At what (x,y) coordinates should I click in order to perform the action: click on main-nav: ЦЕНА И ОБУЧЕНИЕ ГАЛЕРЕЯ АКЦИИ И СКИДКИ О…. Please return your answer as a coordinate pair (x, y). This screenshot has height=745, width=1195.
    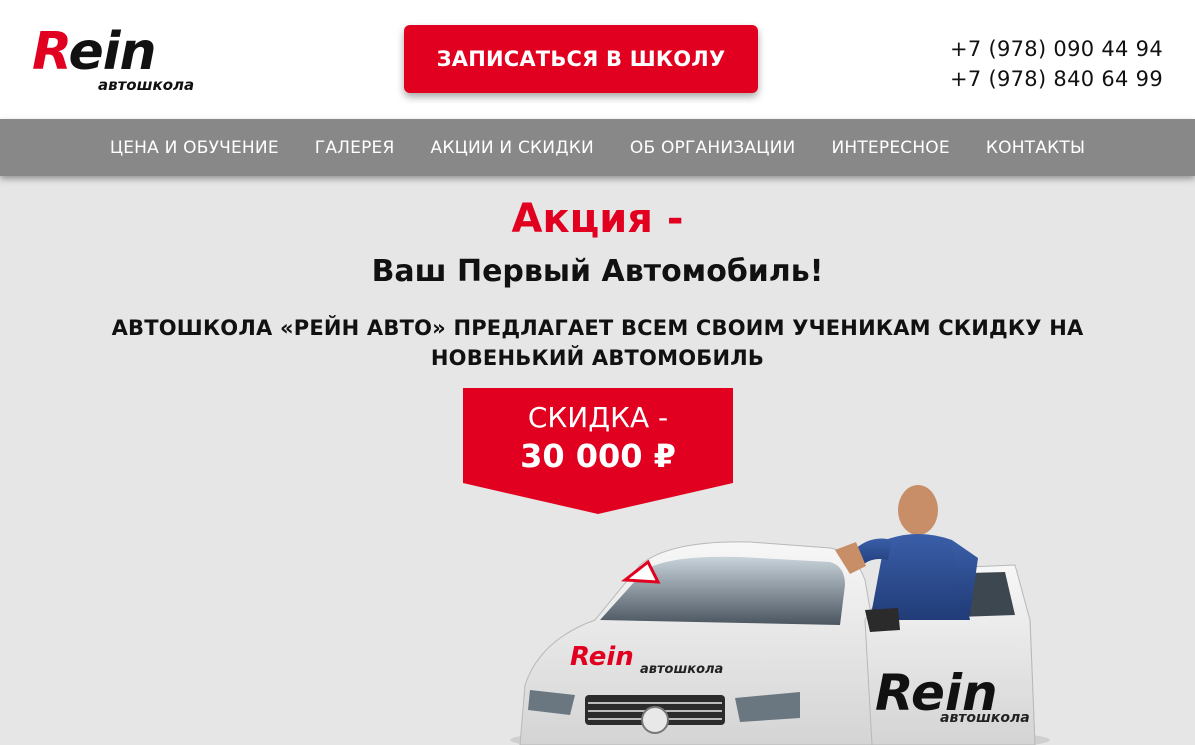
    Looking at the image, I should click on (597, 147).